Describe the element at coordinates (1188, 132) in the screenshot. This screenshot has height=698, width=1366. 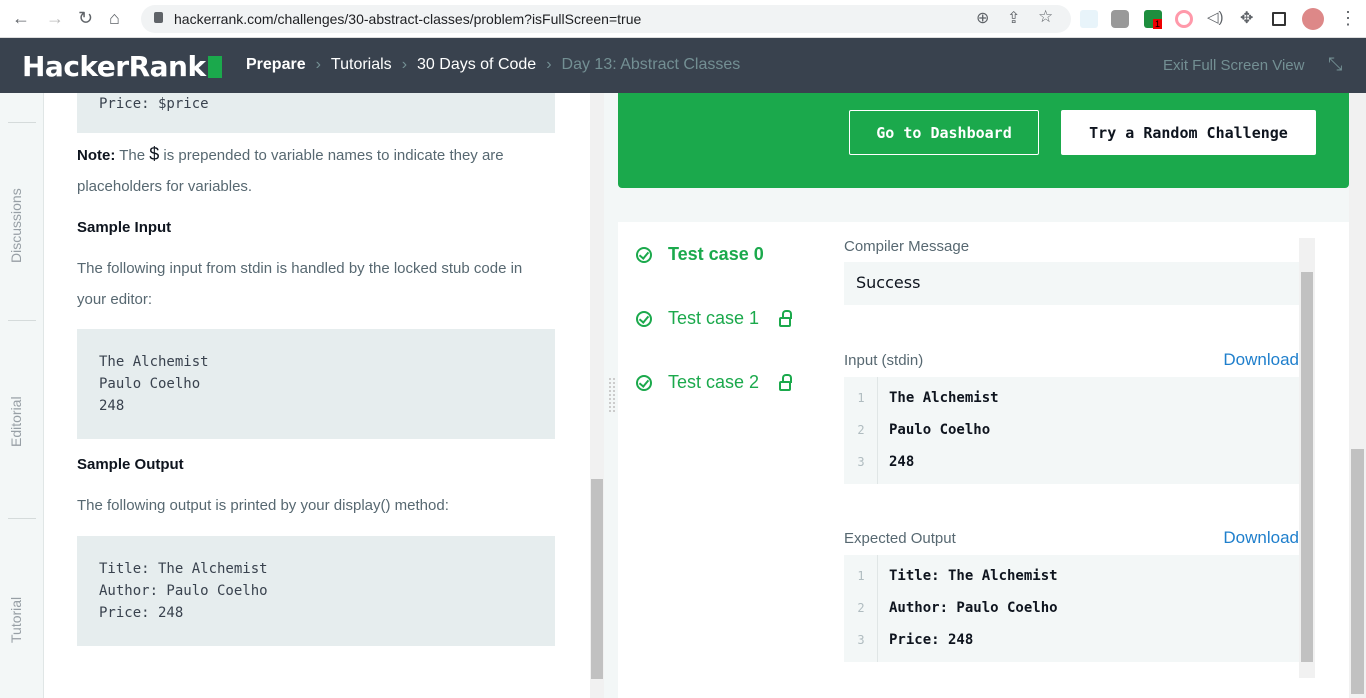
I see `random-challenge-button: Try a Random Challenge` at that location.